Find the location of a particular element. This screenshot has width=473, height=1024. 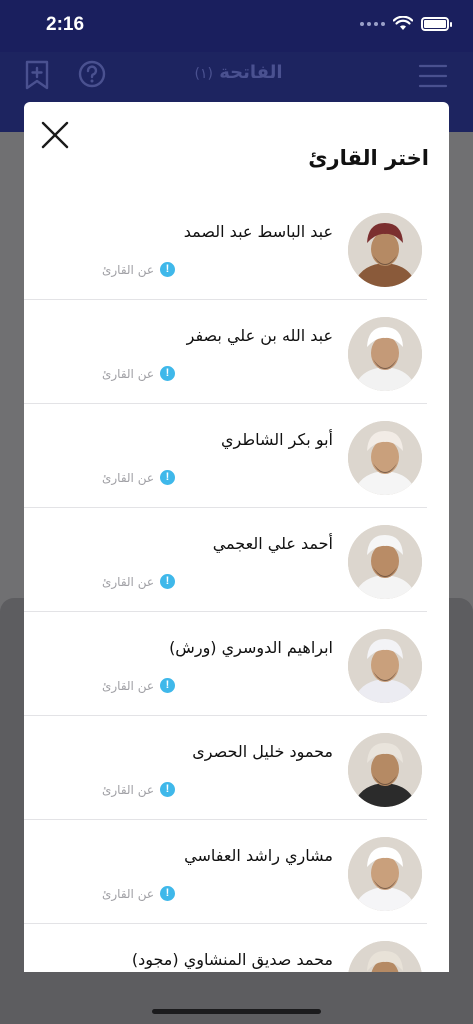

battery-icon is located at coordinates (436, 23).